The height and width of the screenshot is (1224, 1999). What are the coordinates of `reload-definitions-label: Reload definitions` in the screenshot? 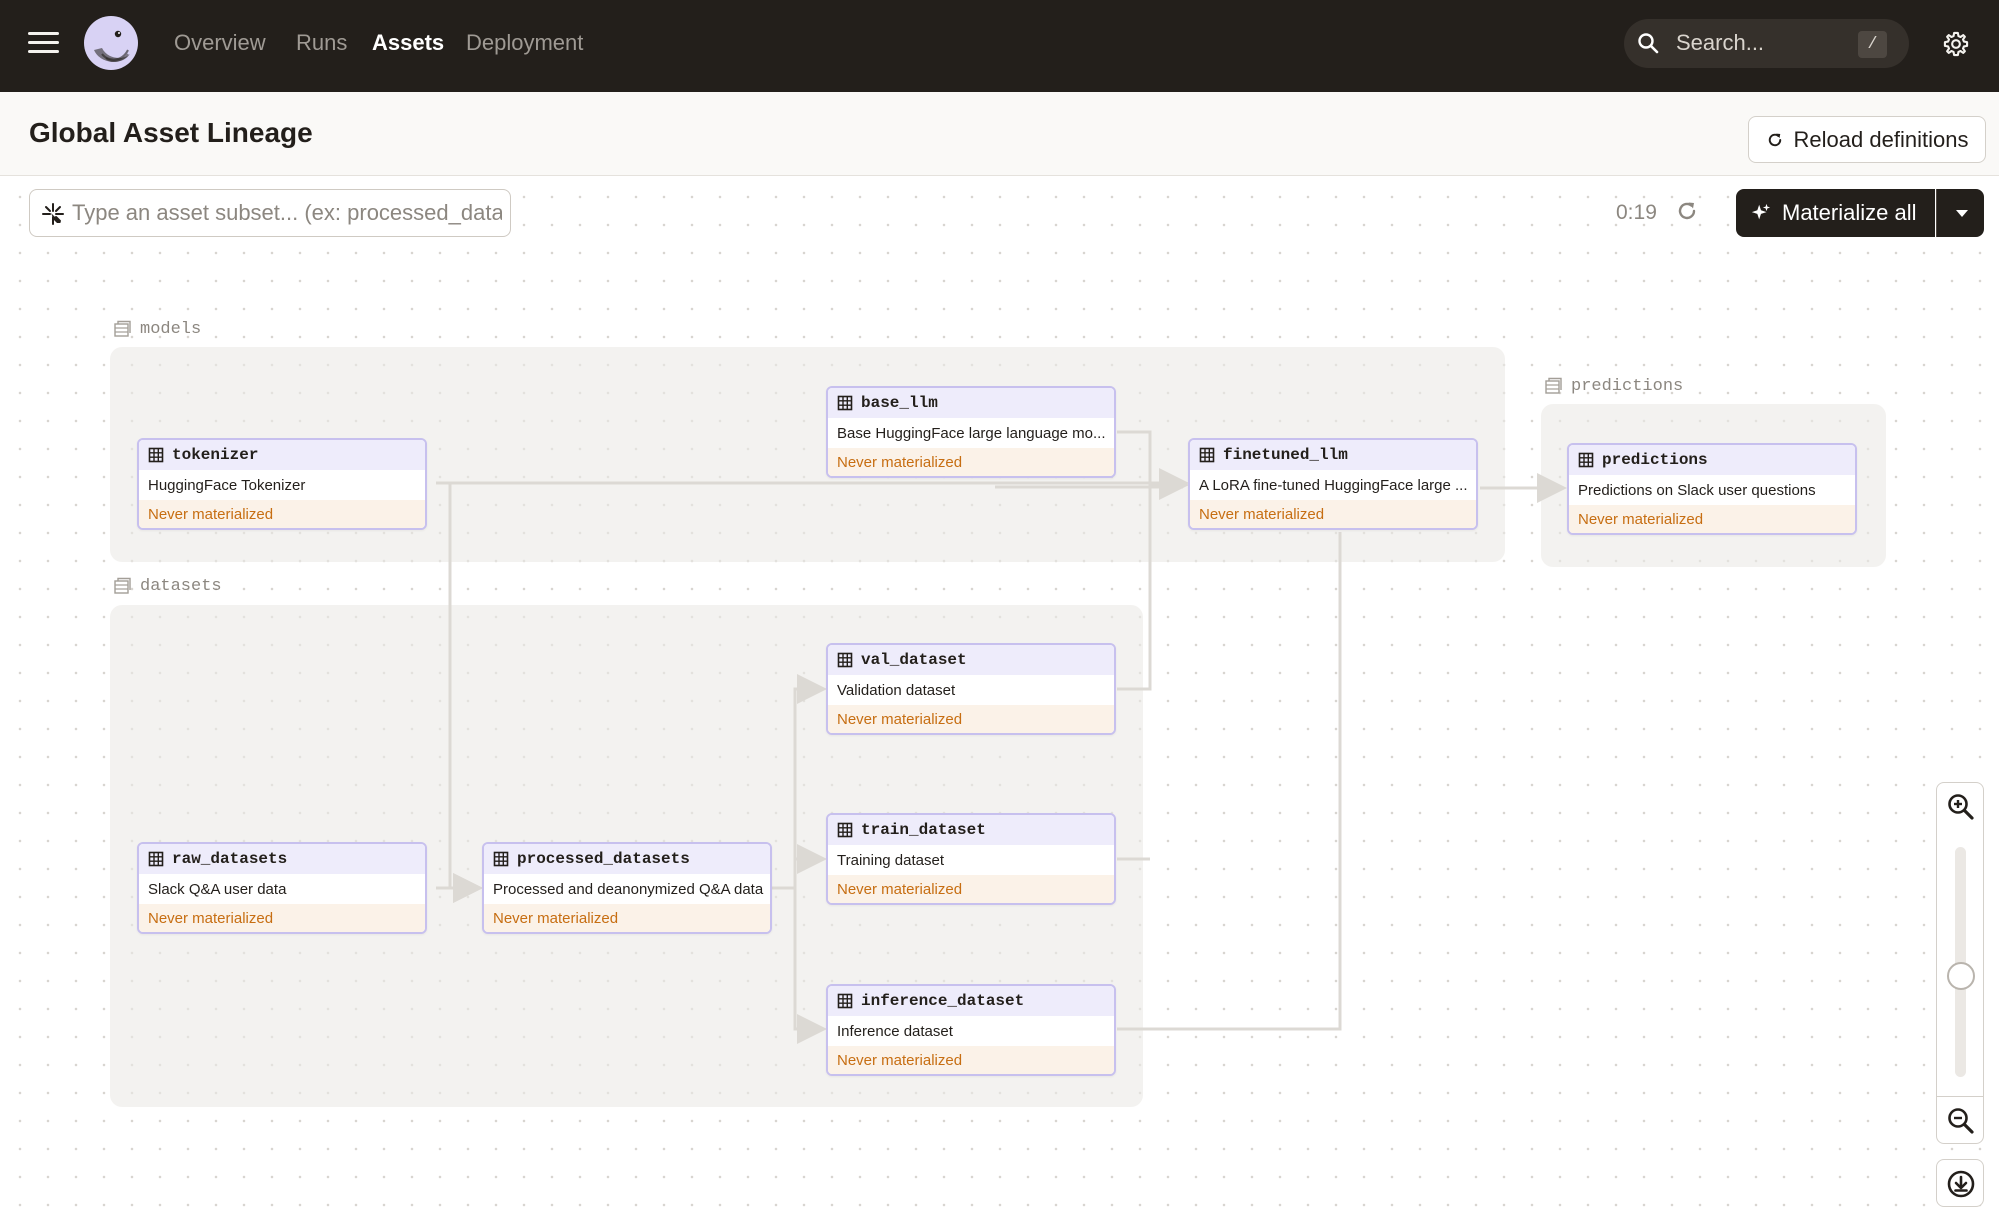 It's located at (1881, 139).